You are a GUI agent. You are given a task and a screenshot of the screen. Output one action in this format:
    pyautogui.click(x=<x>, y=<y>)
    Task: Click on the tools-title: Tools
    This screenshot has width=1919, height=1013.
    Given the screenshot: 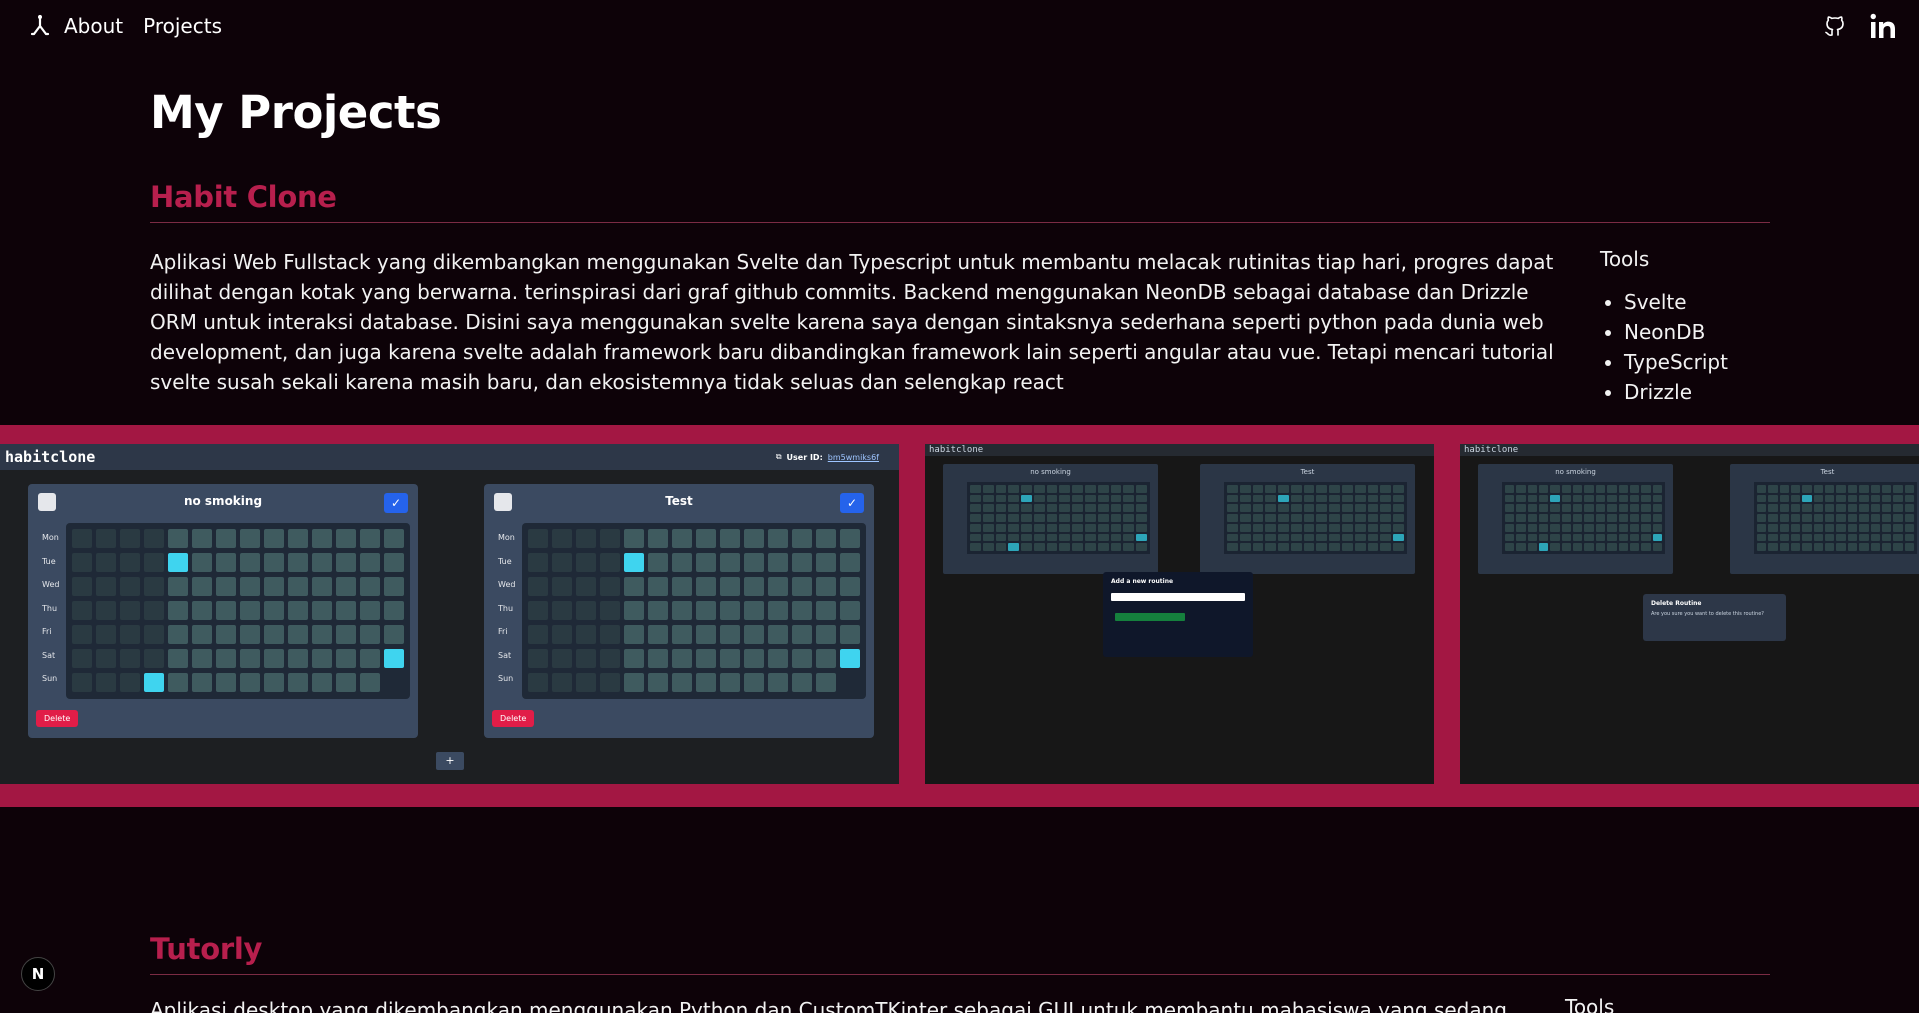 What is the action you would take?
    pyautogui.click(x=1590, y=1004)
    